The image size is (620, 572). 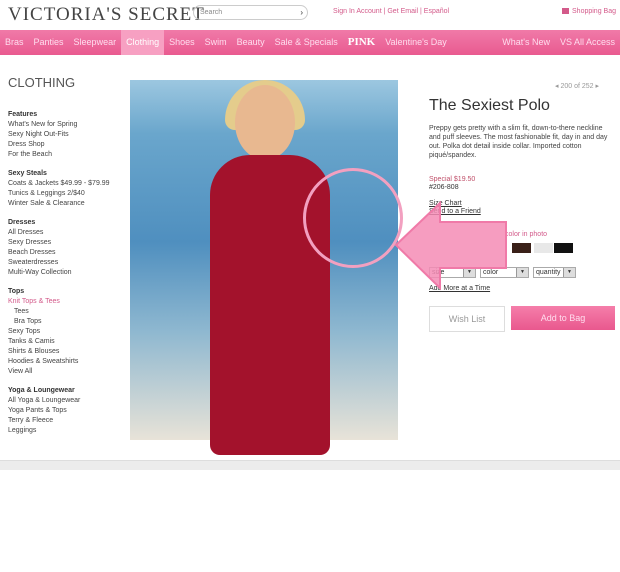 I want to click on sidebar-link: Multi-Way Collection, so click(x=67, y=273).